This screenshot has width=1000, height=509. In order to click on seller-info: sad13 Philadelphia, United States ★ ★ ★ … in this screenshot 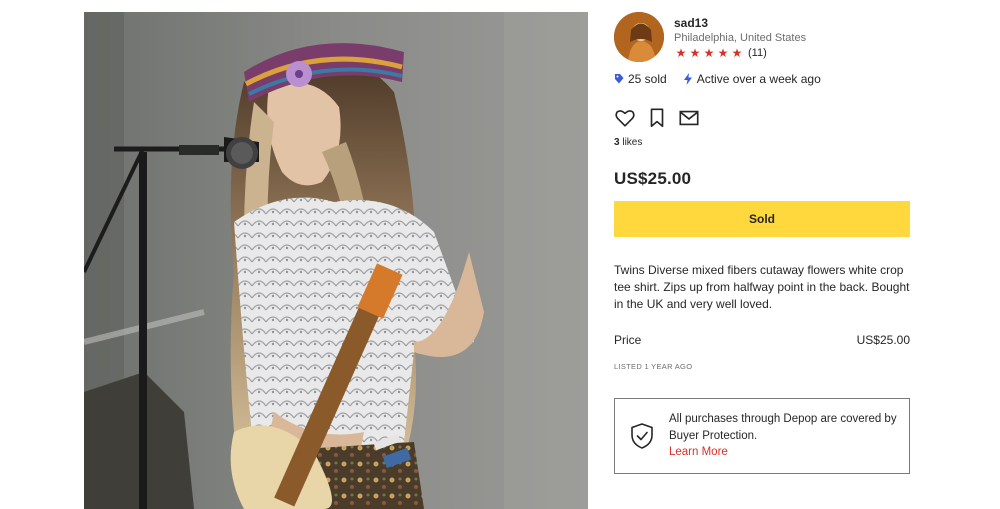, I will do `click(740, 36)`.